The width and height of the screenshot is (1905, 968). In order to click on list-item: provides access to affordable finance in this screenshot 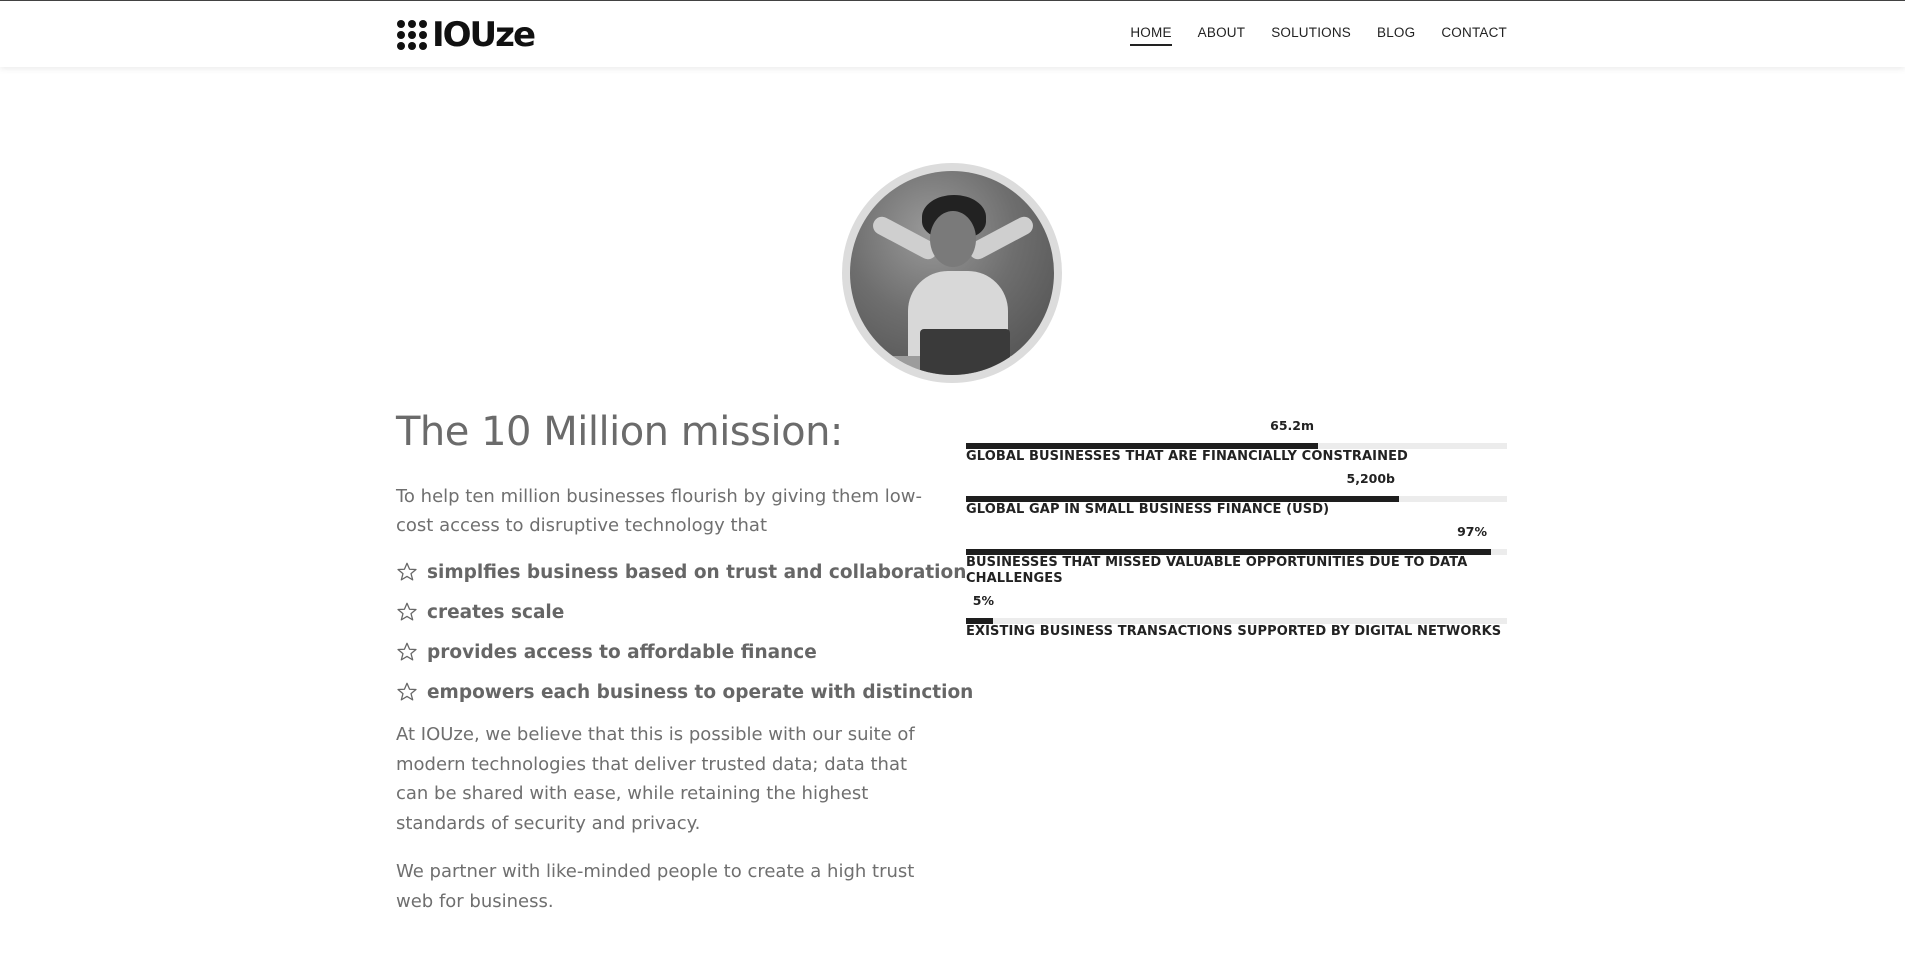, I will do `click(684, 652)`.